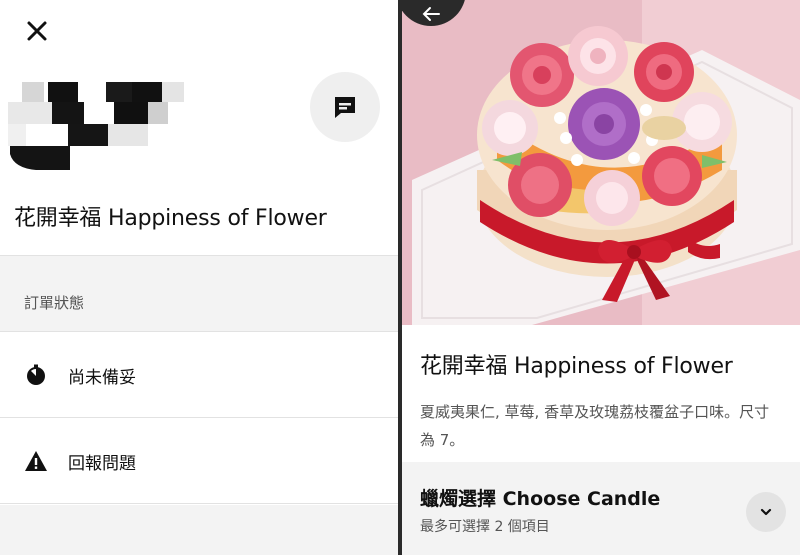 Image resolution: width=800 pixels, height=555 pixels. I want to click on avatar, so click(98, 124).